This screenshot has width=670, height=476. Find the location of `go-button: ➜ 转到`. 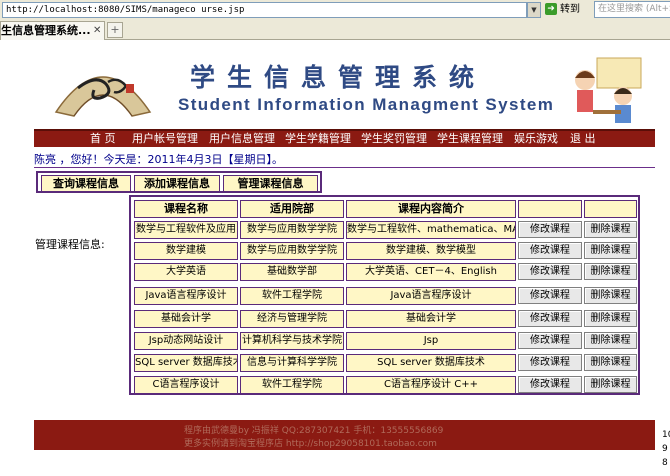

go-button: ➜ 转到 is located at coordinates (567, 9).